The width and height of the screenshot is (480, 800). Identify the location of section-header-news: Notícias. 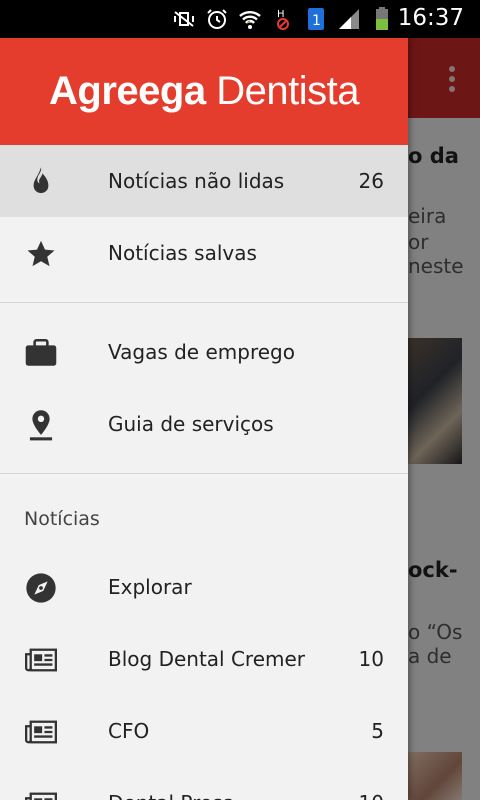
(62, 519).